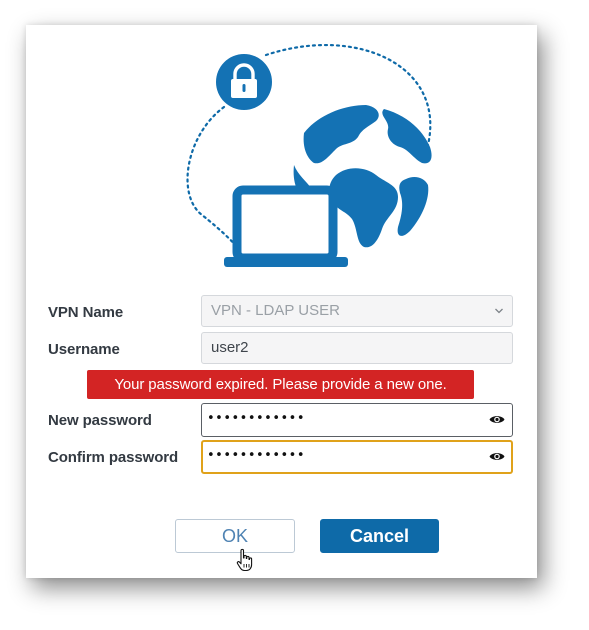 This screenshot has height=630, width=589. Describe the element at coordinates (244, 560) in the screenshot. I see `hand-cursor-icon` at that location.